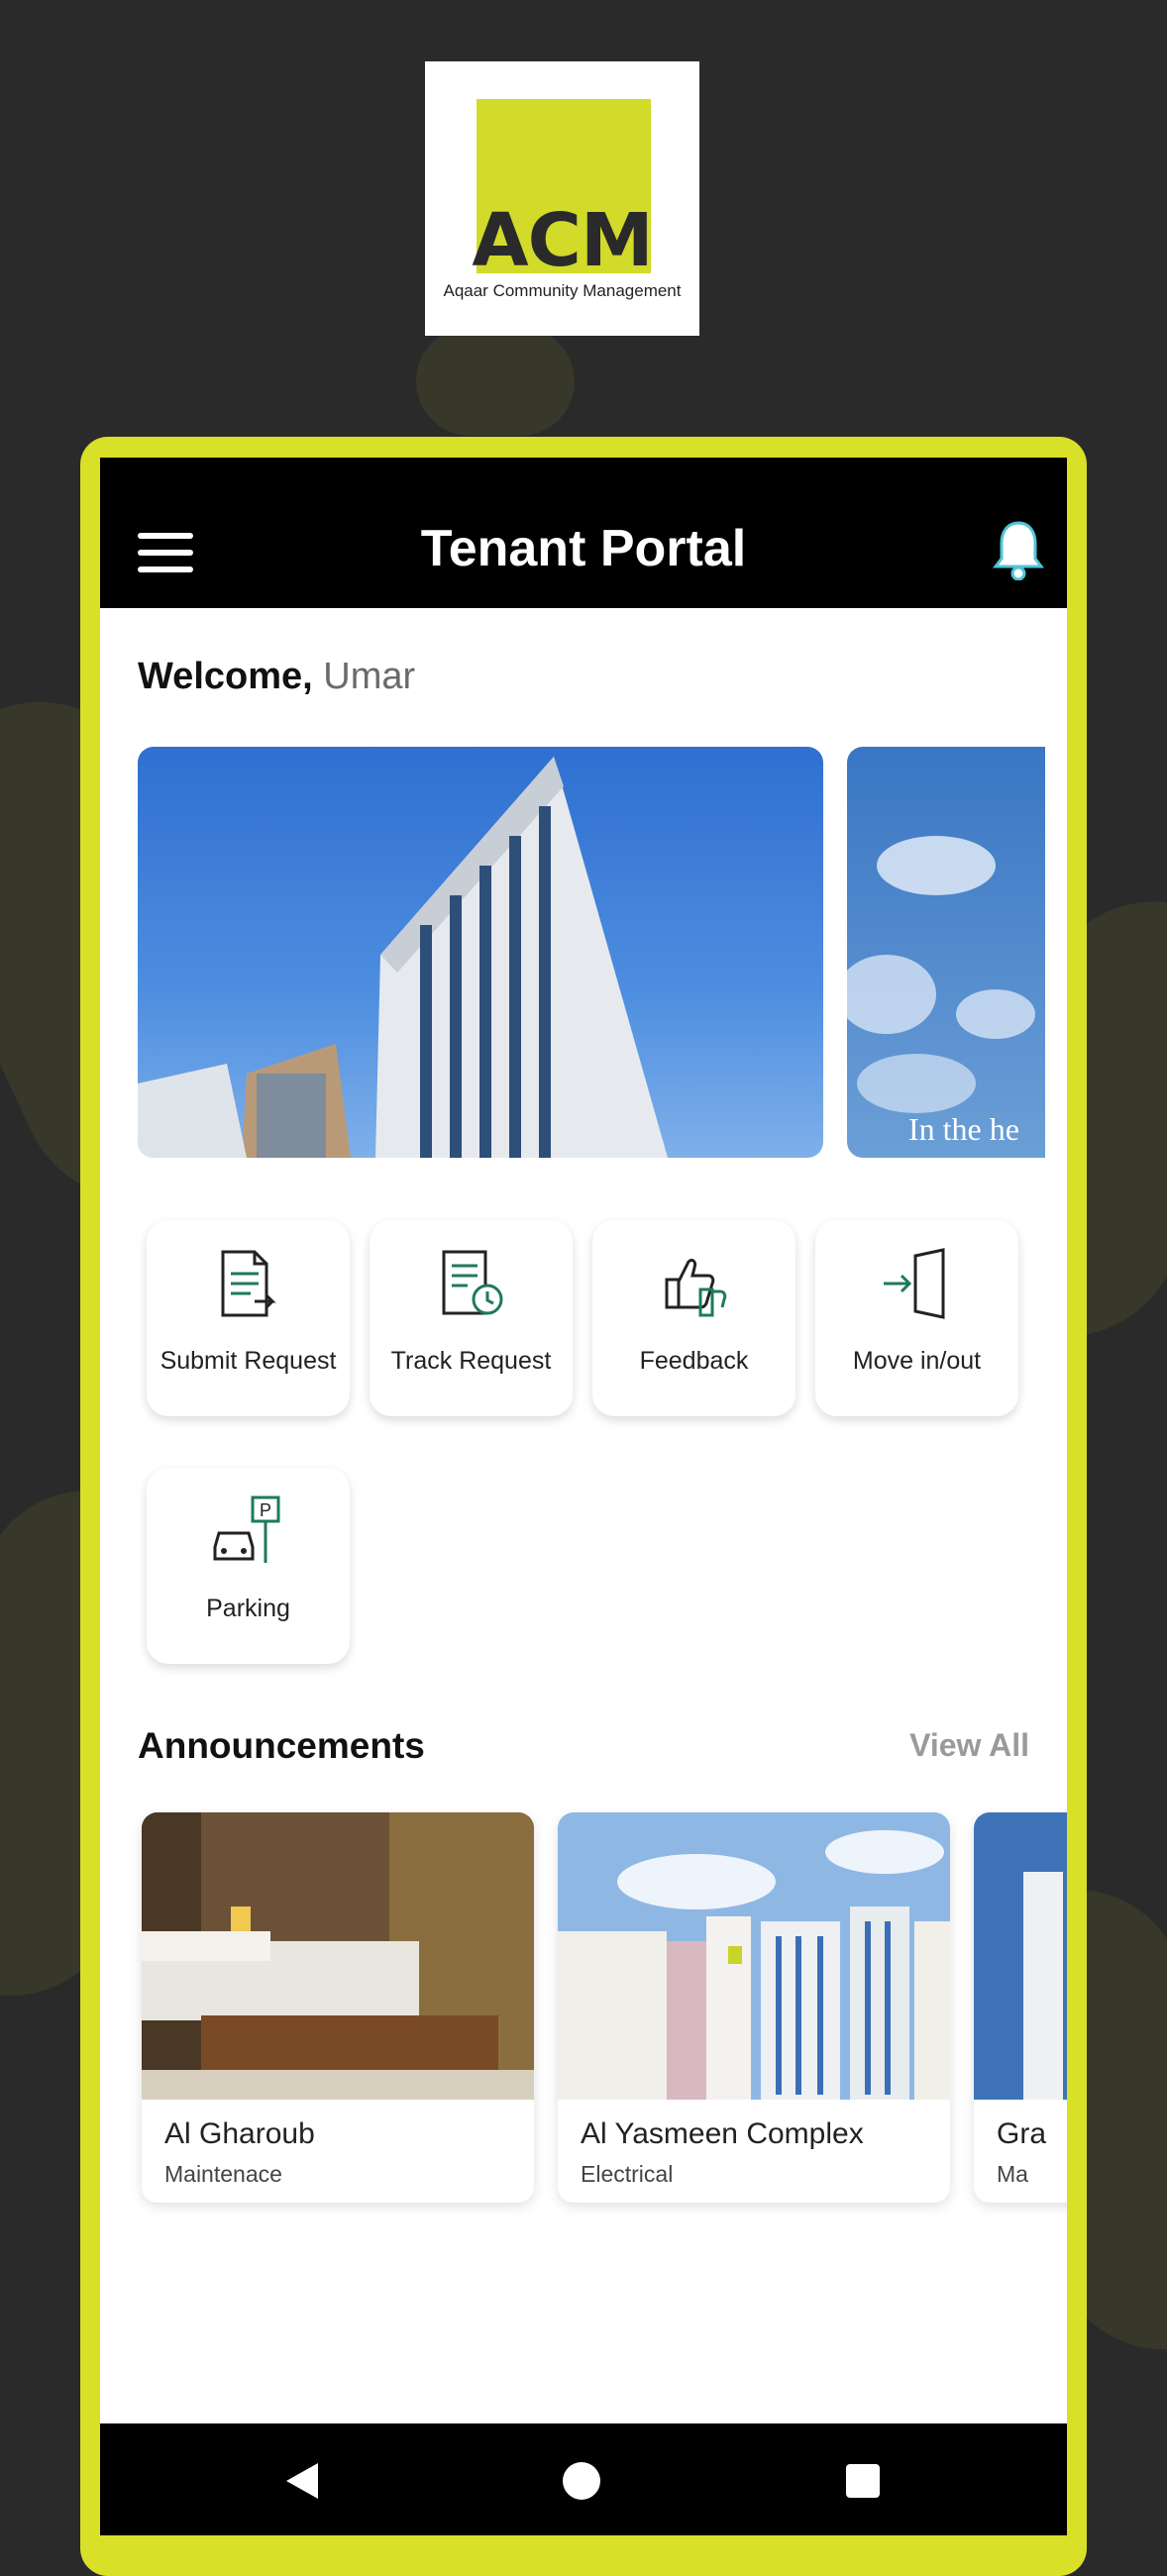 This screenshot has height=2576, width=1167. I want to click on acm-logo: ACM Aqaar Community Management, so click(562, 198).